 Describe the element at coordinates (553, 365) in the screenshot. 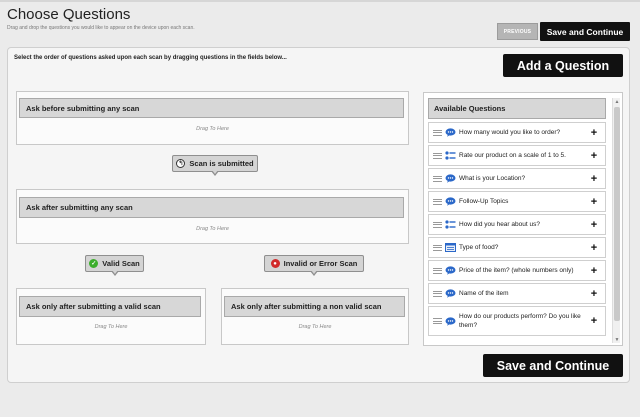

I see `save-continue-bottom-button: Save and Continue` at that location.